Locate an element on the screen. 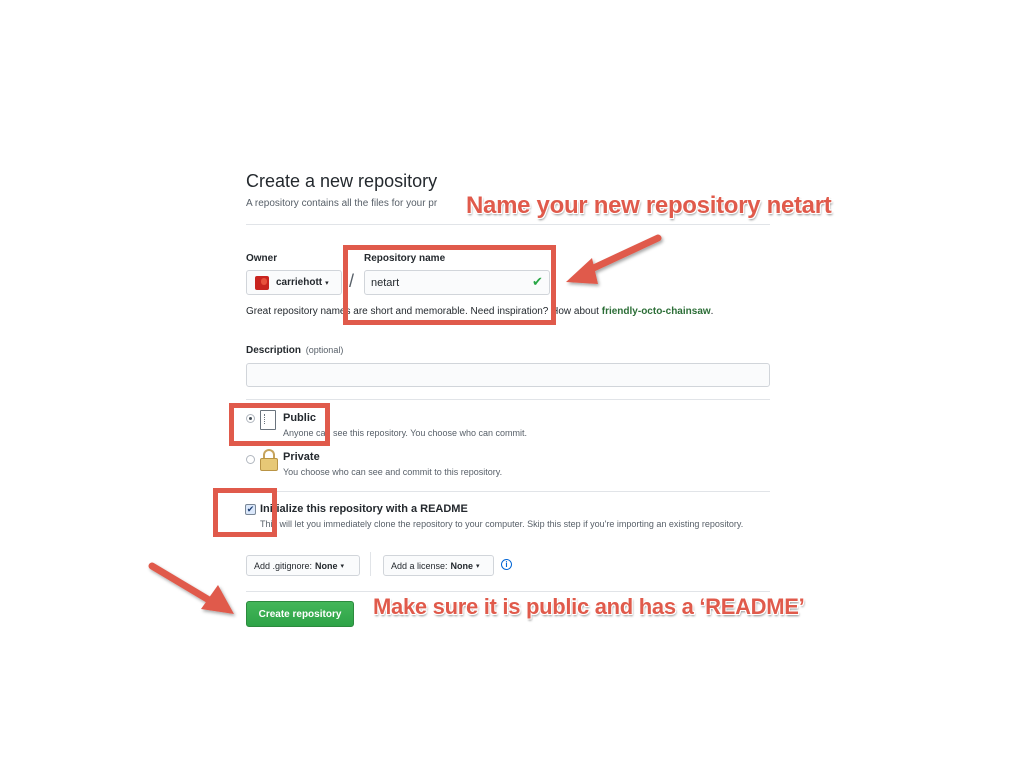 This screenshot has width=1024, height=768. gitignore-value: None is located at coordinates (326, 565).